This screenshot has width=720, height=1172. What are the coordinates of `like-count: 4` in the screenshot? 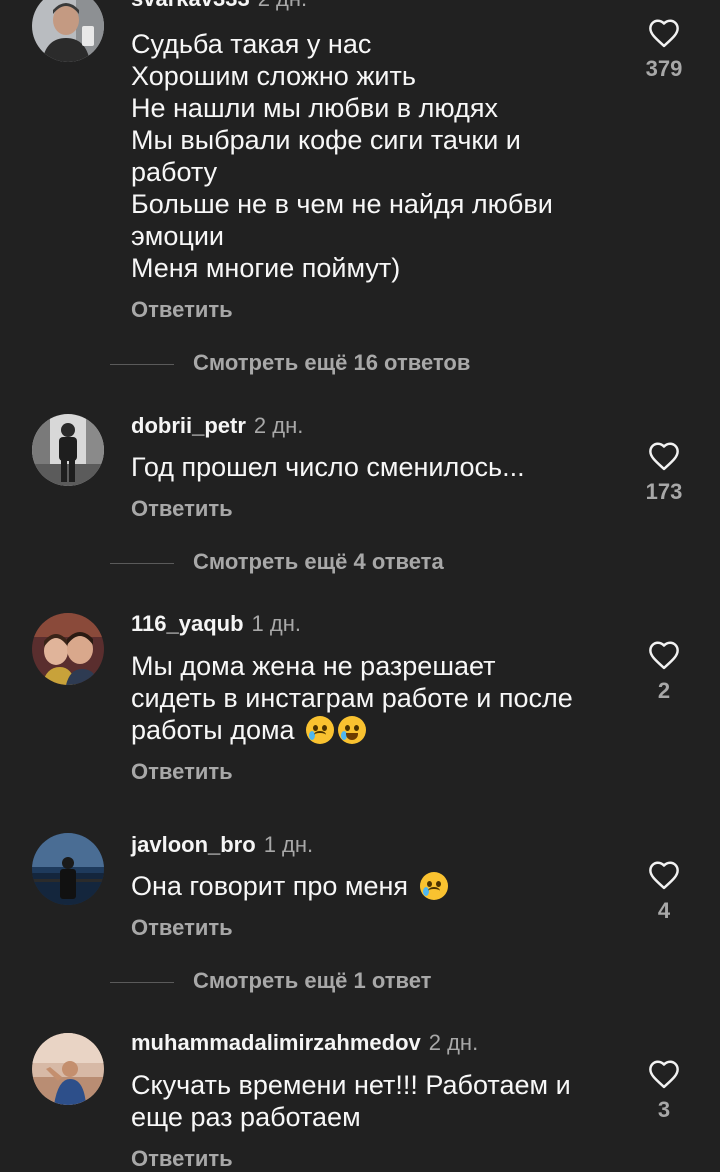 It's located at (664, 910).